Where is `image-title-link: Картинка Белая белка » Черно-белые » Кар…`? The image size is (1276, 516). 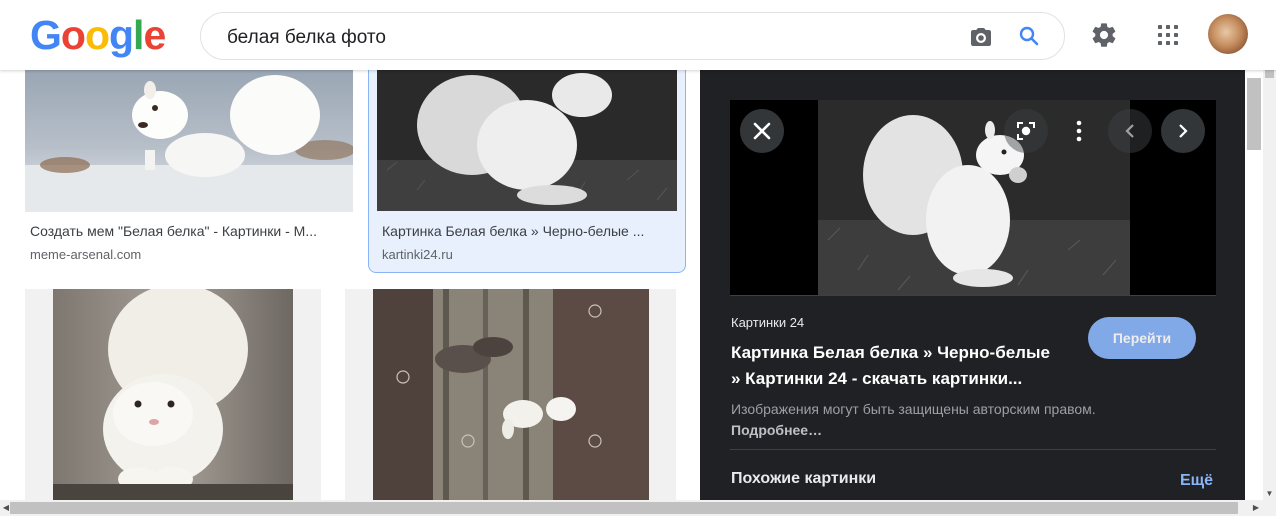 image-title-link: Картинка Белая белка » Черно-белые » Кар… is located at coordinates (896, 366).